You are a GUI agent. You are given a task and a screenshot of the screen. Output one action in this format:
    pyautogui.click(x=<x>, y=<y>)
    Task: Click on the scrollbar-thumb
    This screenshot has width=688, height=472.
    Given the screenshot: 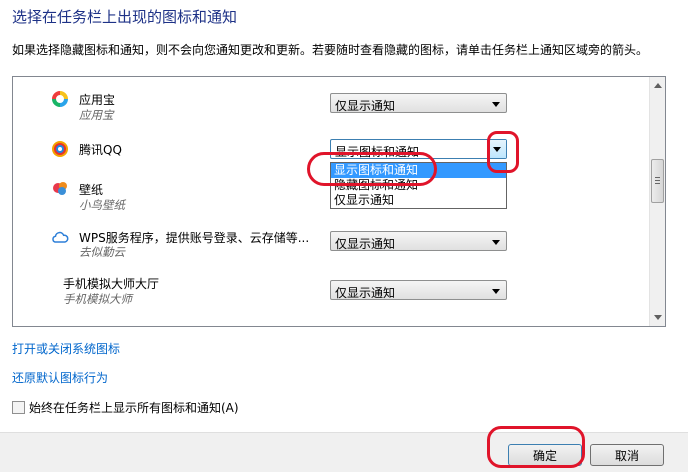 What is the action you would take?
    pyautogui.click(x=657, y=181)
    